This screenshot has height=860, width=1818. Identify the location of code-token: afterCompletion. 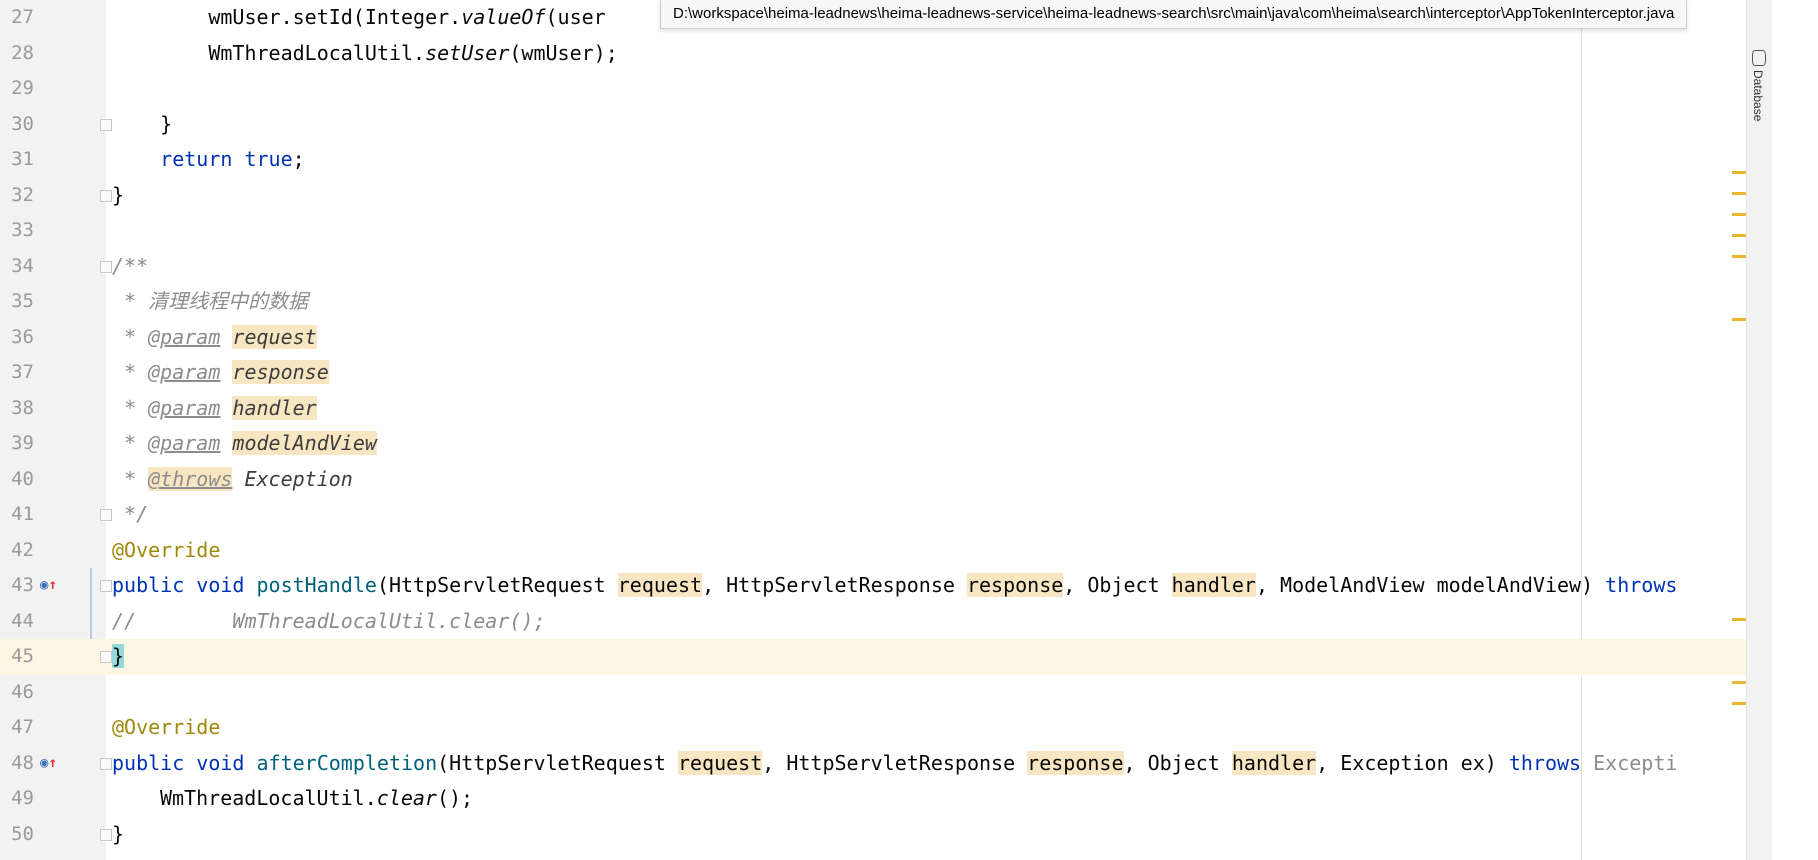
(347, 762).